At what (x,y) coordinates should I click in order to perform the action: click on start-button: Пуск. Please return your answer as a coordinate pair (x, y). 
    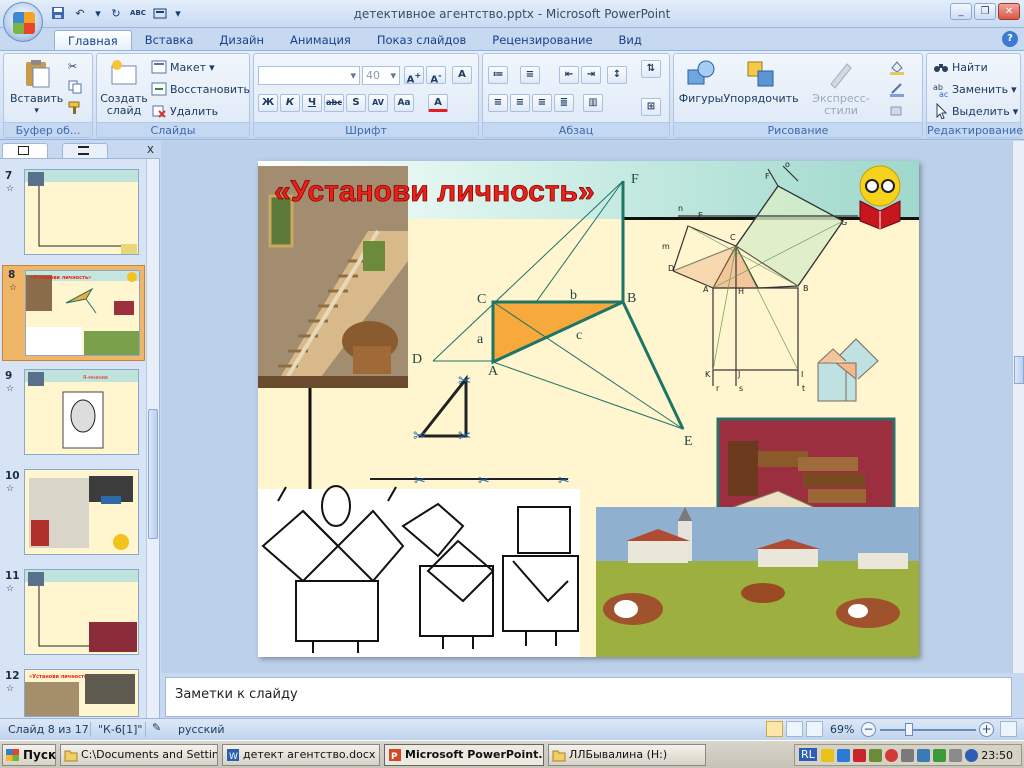
    Looking at the image, I should click on (29, 755).